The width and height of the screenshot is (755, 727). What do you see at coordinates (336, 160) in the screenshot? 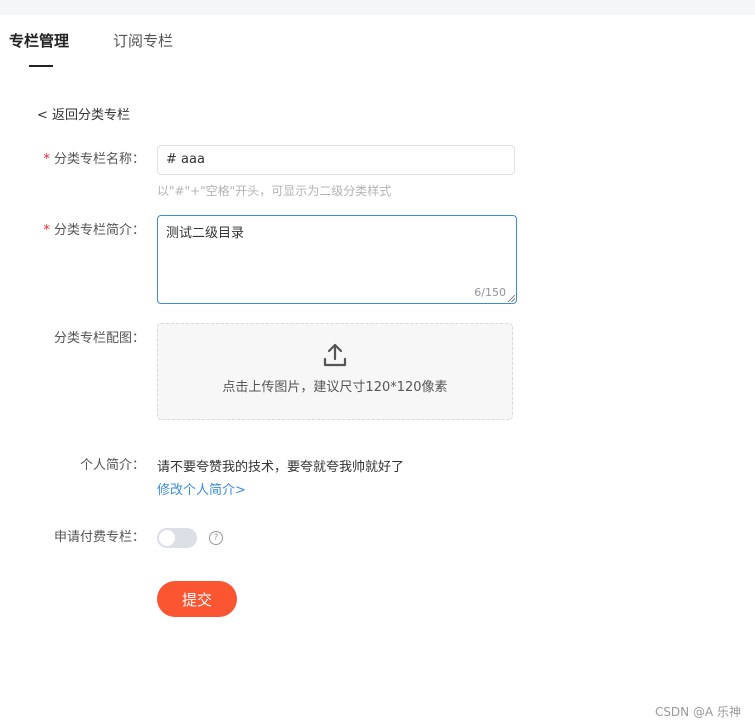
I see `column-name-input: # aaa` at bounding box center [336, 160].